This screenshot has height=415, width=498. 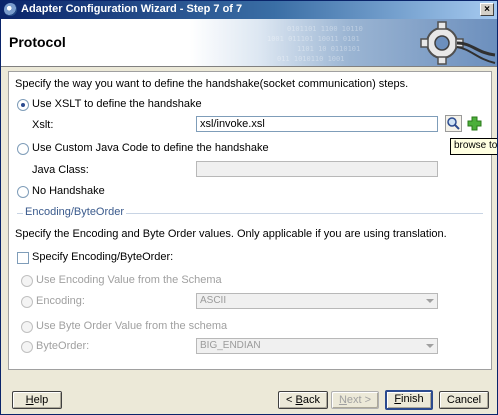 What do you see at coordinates (23, 192) in the screenshot?
I see `no-handshake-radio` at bounding box center [23, 192].